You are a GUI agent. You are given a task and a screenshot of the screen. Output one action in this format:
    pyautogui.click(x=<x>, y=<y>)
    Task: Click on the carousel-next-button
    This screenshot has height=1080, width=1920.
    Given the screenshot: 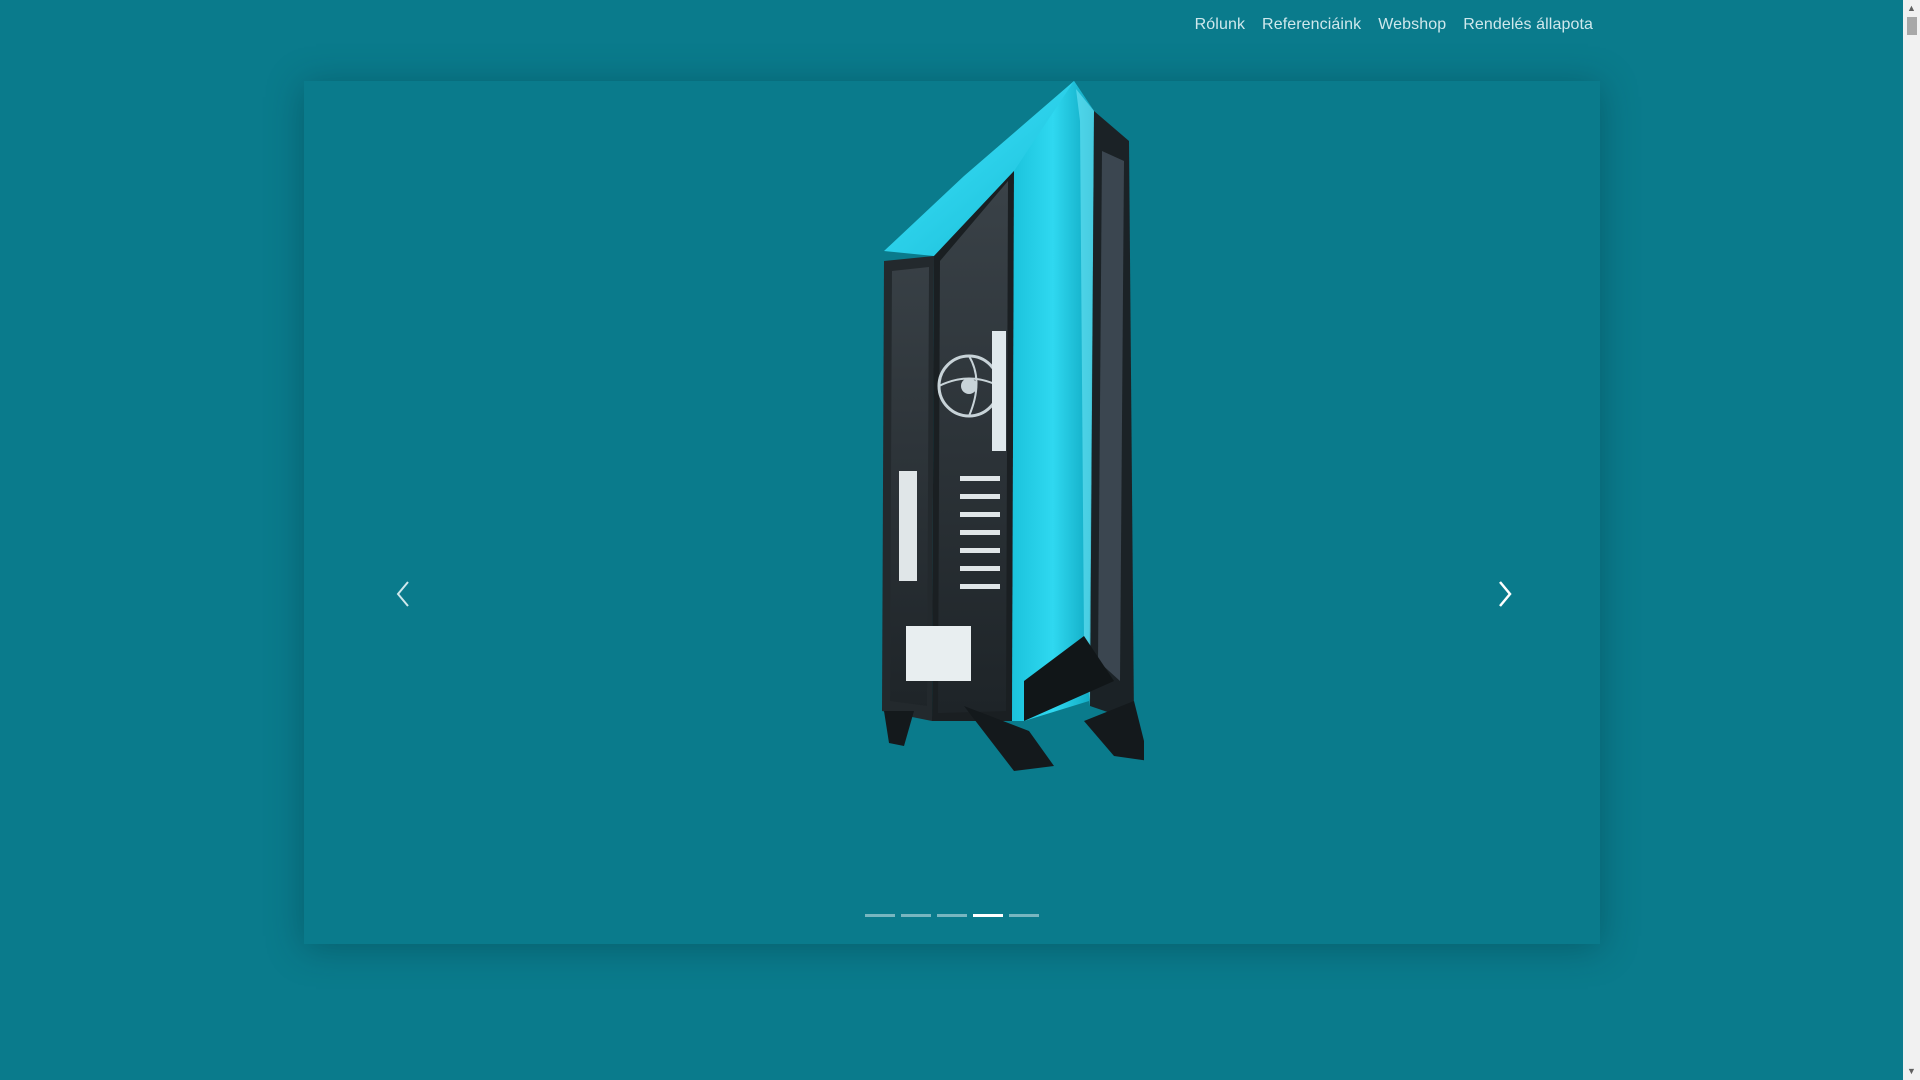 What is the action you would take?
    pyautogui.click(x=1505, y=594)
    